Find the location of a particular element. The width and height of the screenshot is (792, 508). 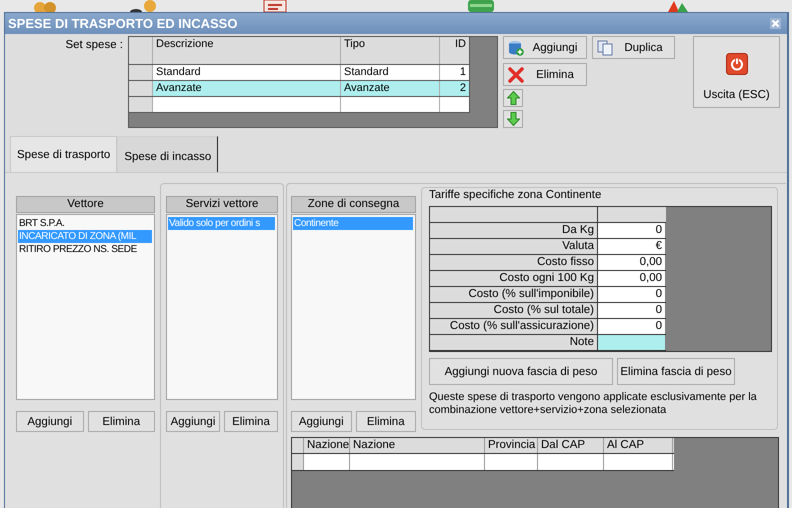

column-header: Provincia is located at coordinates (511, 445).